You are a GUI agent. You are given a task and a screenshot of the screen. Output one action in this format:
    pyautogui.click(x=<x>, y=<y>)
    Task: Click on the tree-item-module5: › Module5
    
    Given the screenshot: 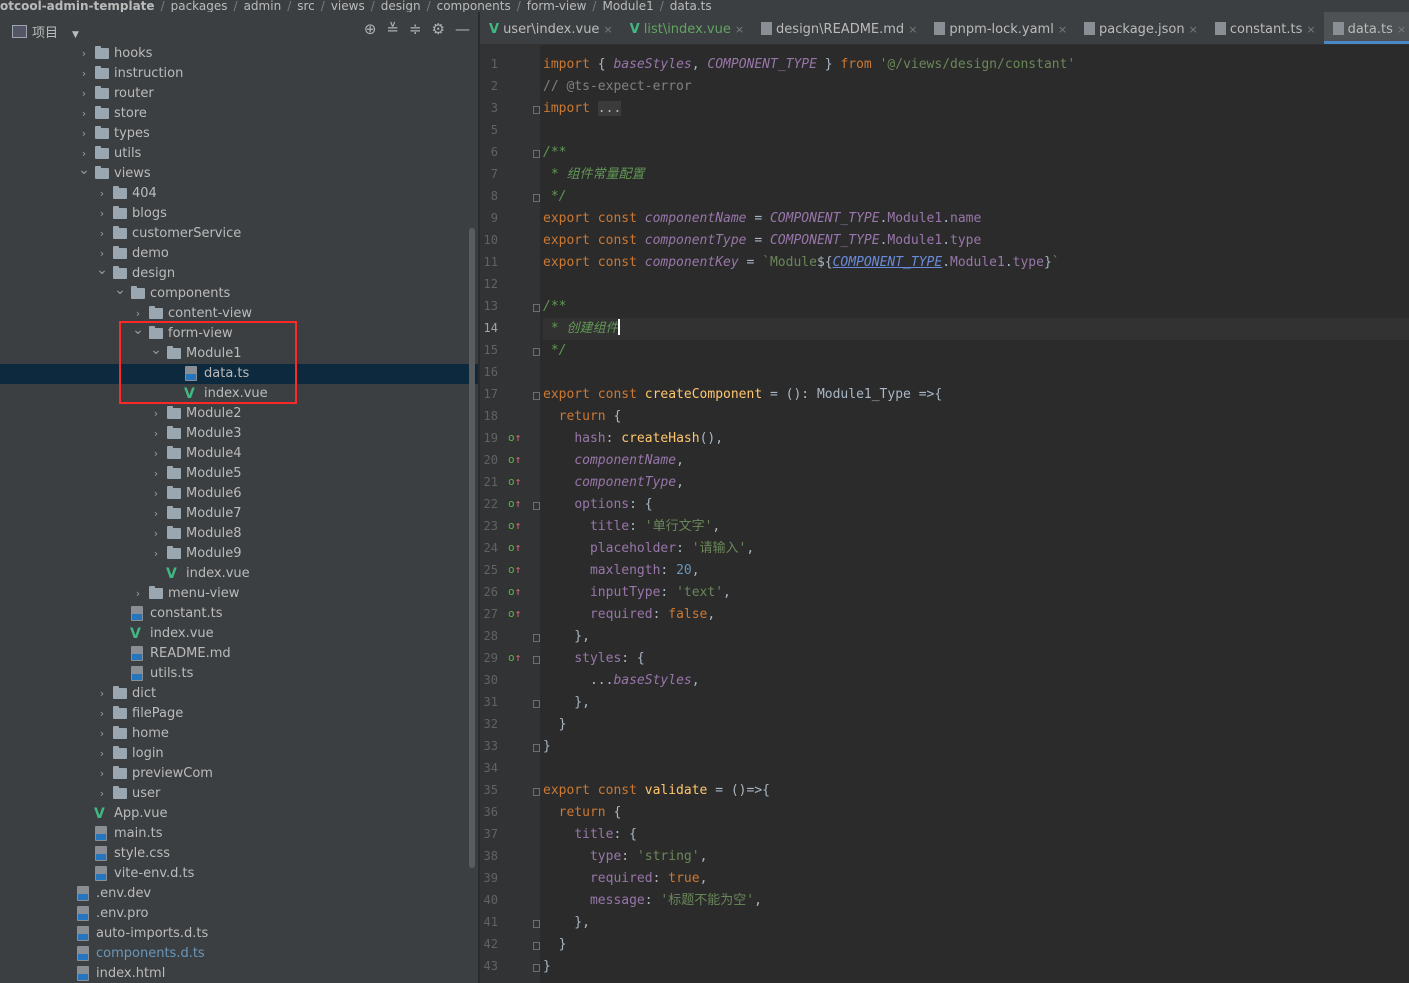 What is the action you would take?
    pyautogui.click(x=239, y=474)
    